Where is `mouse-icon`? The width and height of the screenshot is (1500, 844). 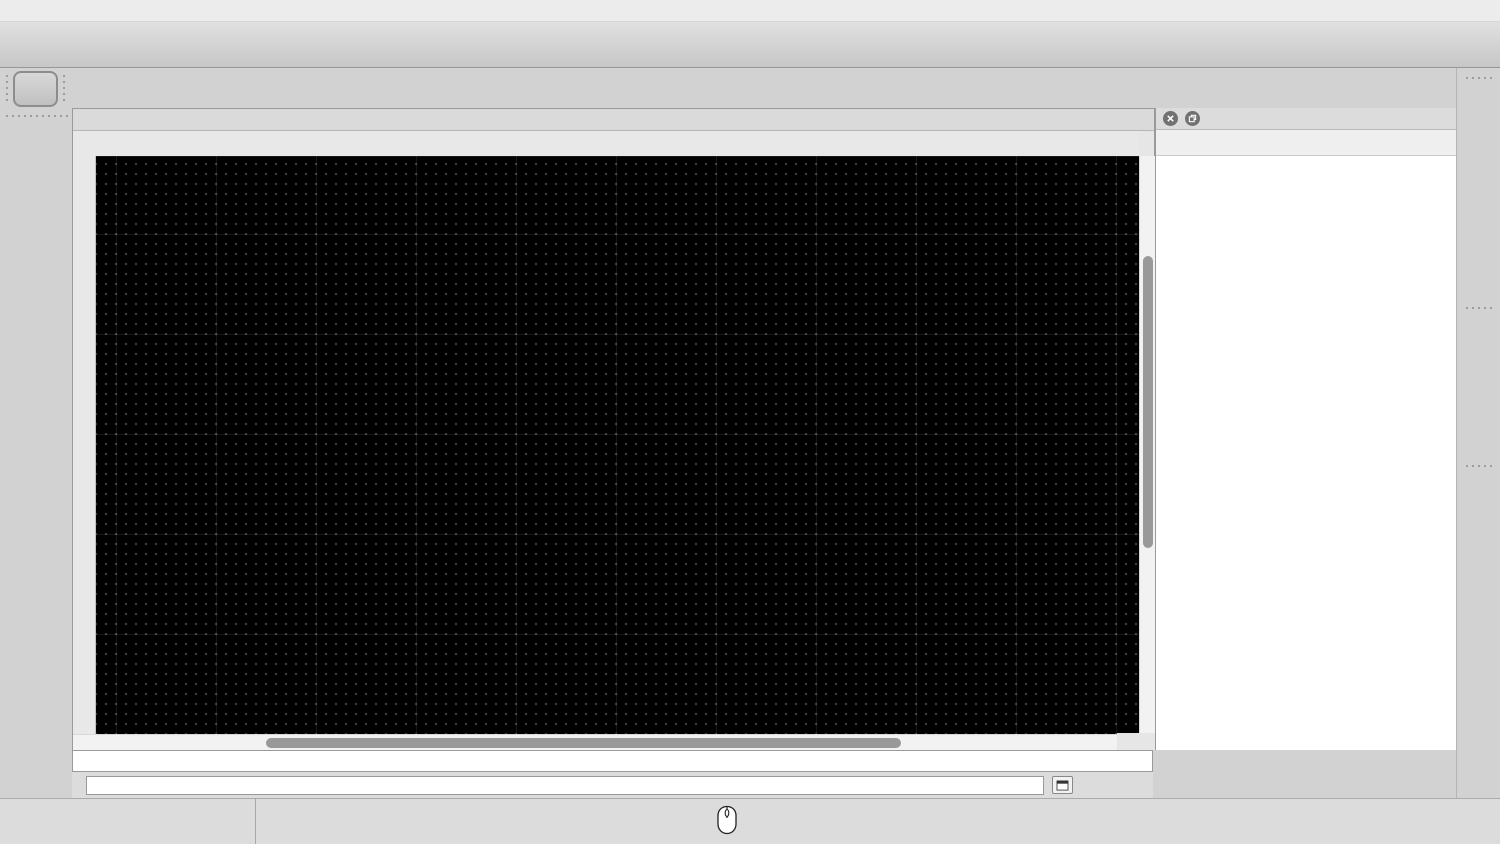 mouse-icon is located at coordinates (727, 821).